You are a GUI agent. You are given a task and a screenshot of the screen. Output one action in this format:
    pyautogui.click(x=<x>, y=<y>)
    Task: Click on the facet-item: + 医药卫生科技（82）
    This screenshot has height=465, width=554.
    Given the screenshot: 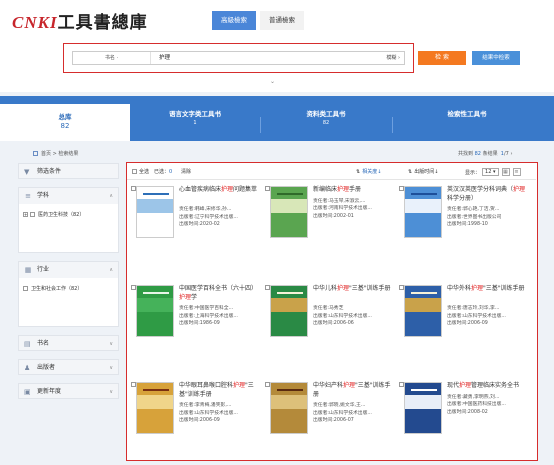 What is the action you would take?
    pyautogui.click(x=68, y=214)
    